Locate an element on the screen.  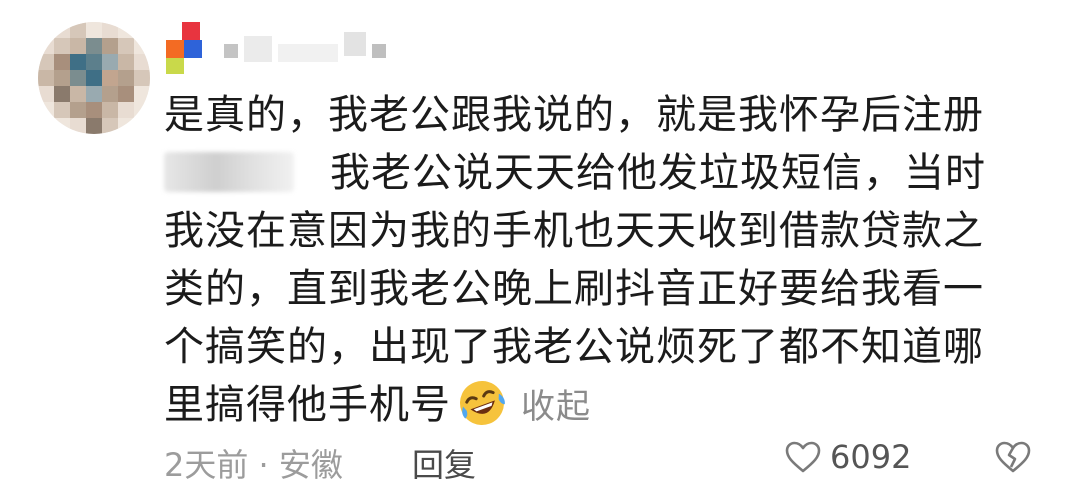
comment-line-4: 类的，直到我老公晚上刷抖音正好要给我看一 is located at coordinates (574, 289).